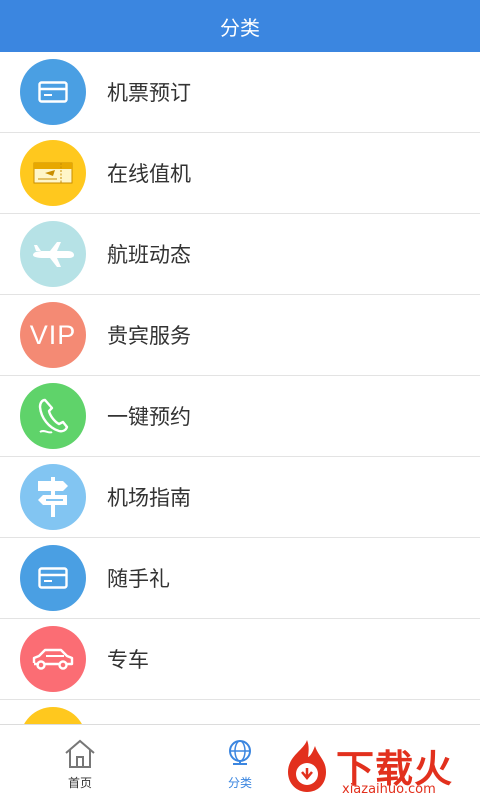 This screenshot has width=480, height=801. Describe the element at coordinates (240, 416) in the screenshot. I see `list-item-one-click-booking: 一键预约` at that location.